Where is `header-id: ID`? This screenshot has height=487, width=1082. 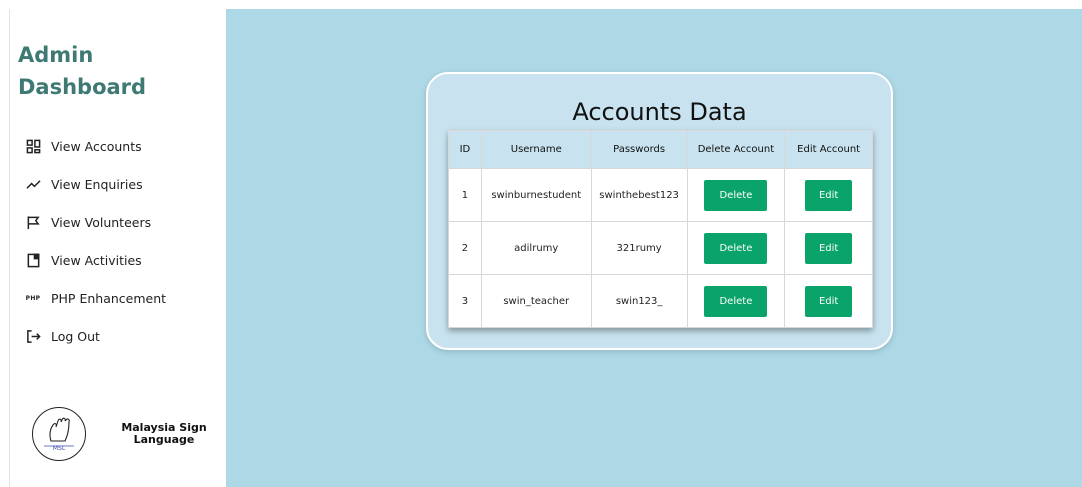 header-id: ID is located at coordinates (465, 149).